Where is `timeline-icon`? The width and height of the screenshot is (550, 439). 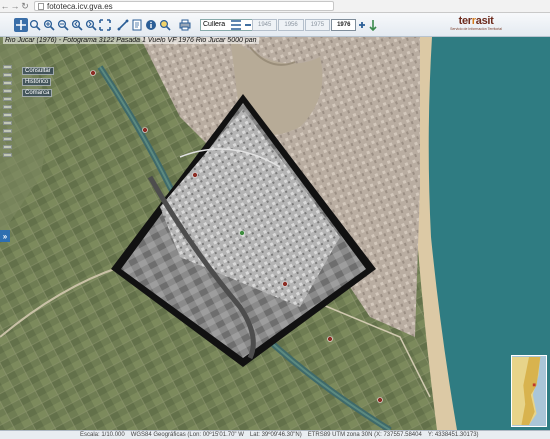 timeline-icon is located at coordinates (373, 25).